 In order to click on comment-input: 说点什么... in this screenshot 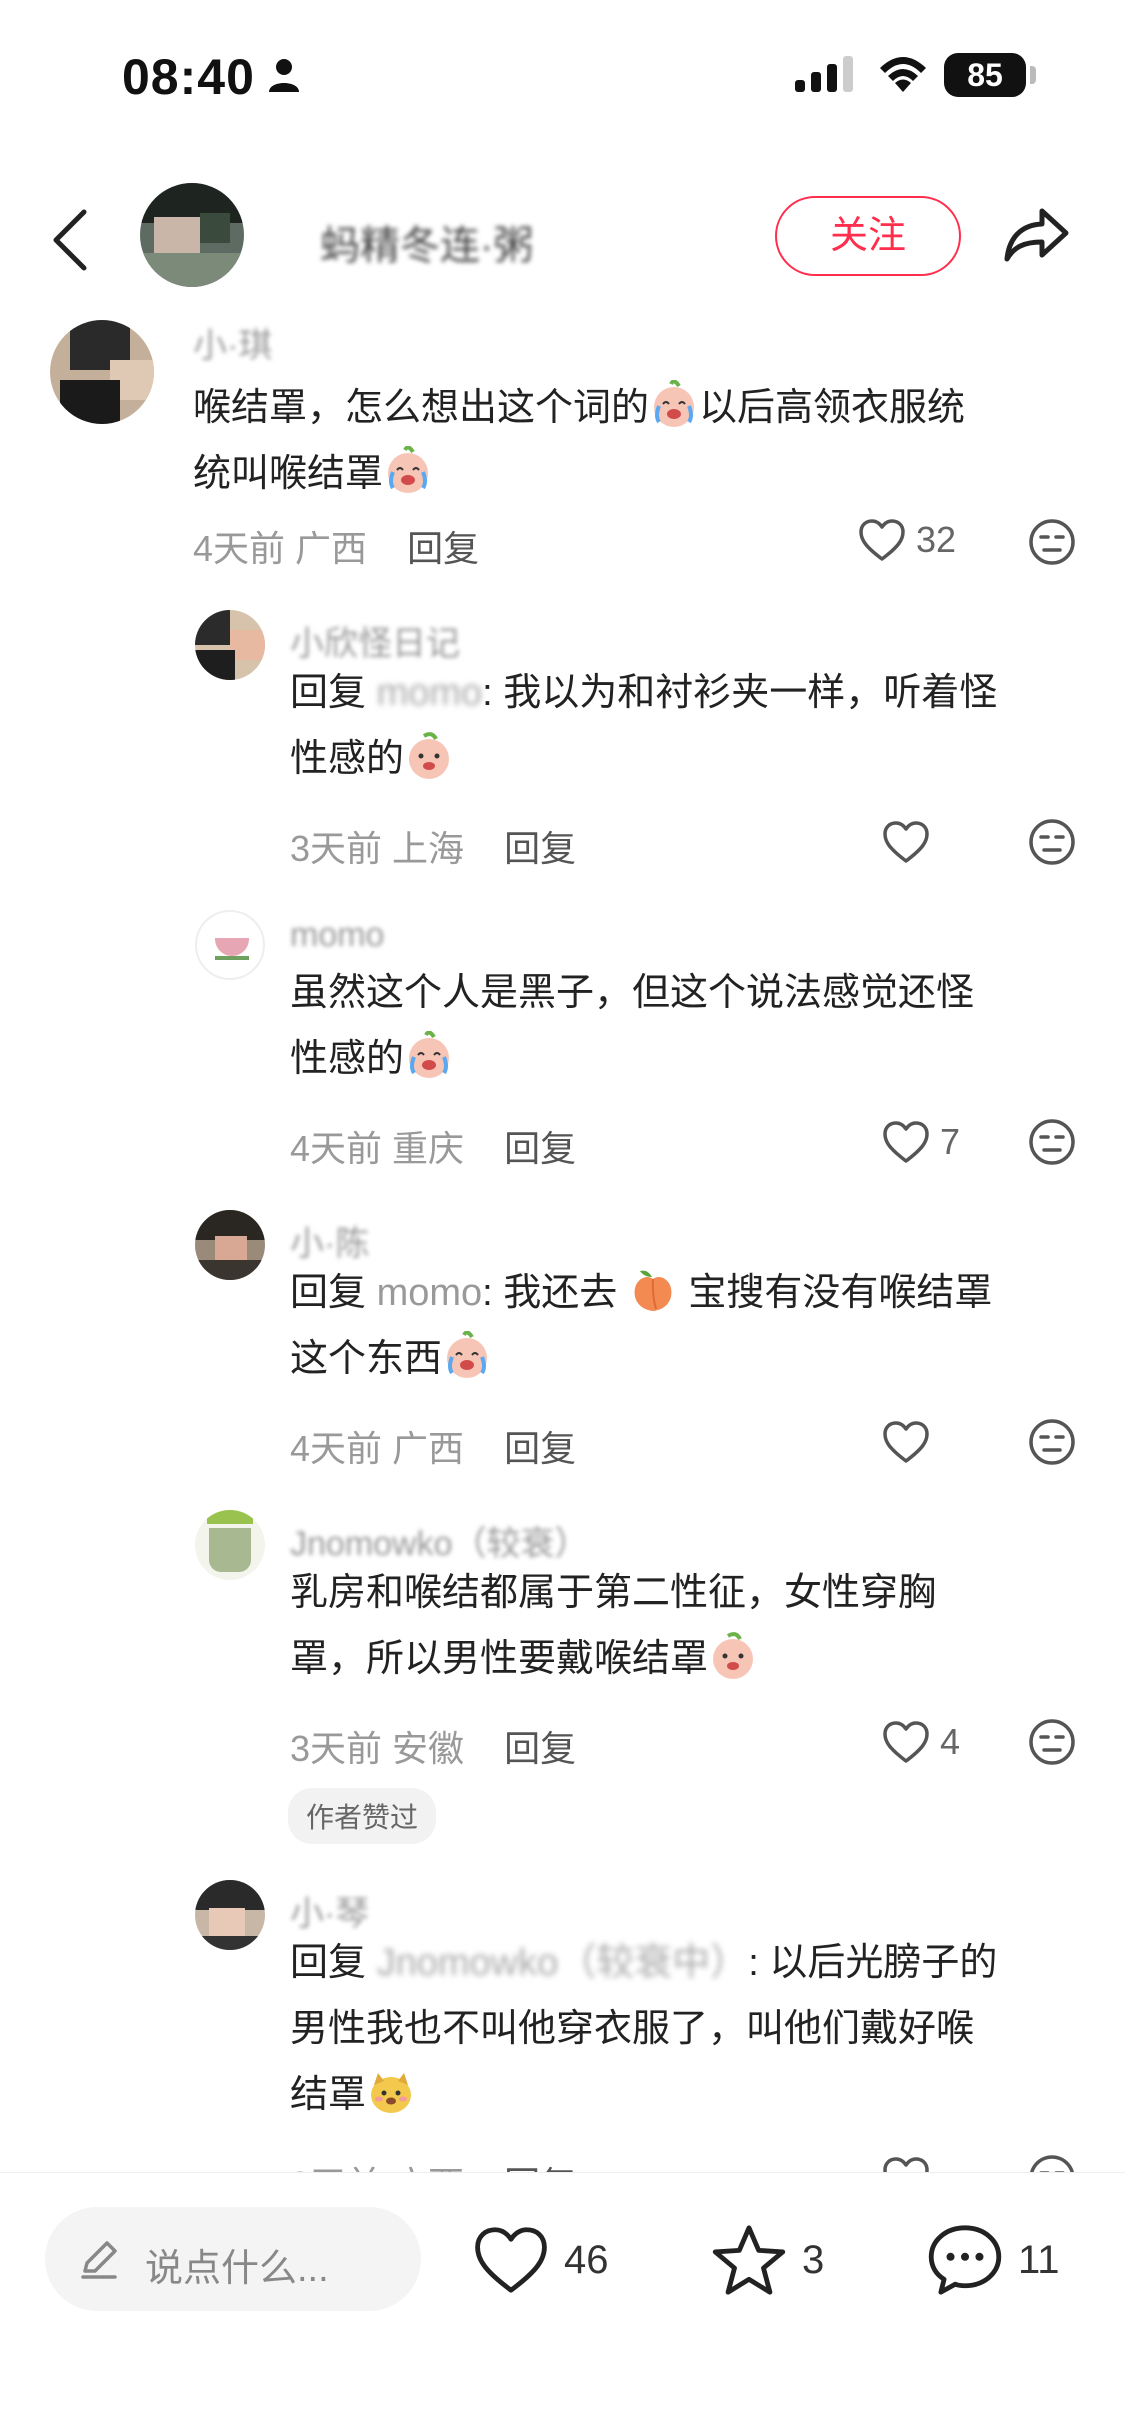, I will do `click(233, 2259)`.